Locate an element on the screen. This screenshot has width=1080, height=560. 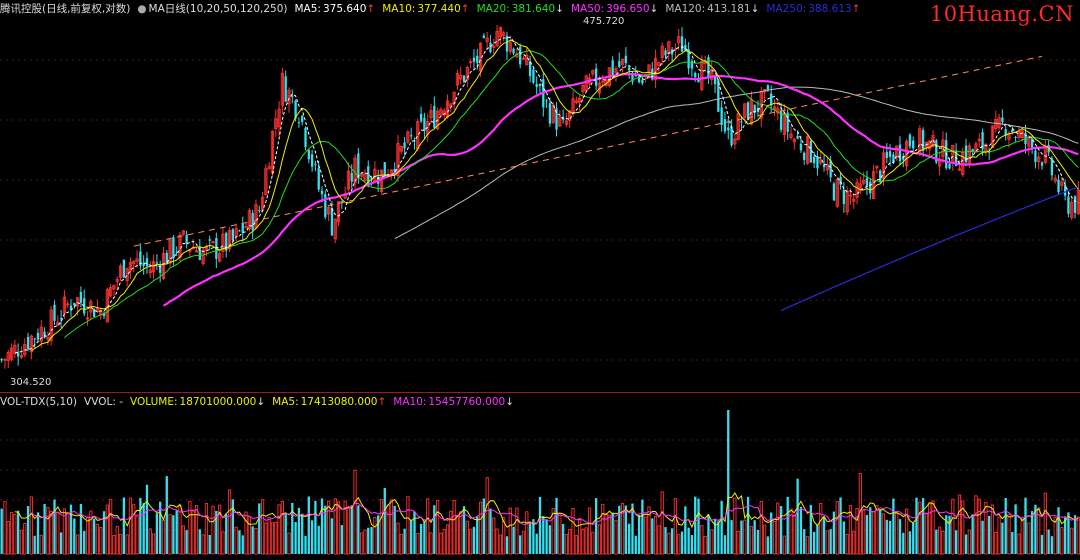
ma-item-0-arrow: ↑ is located at coordinates (371, 9).